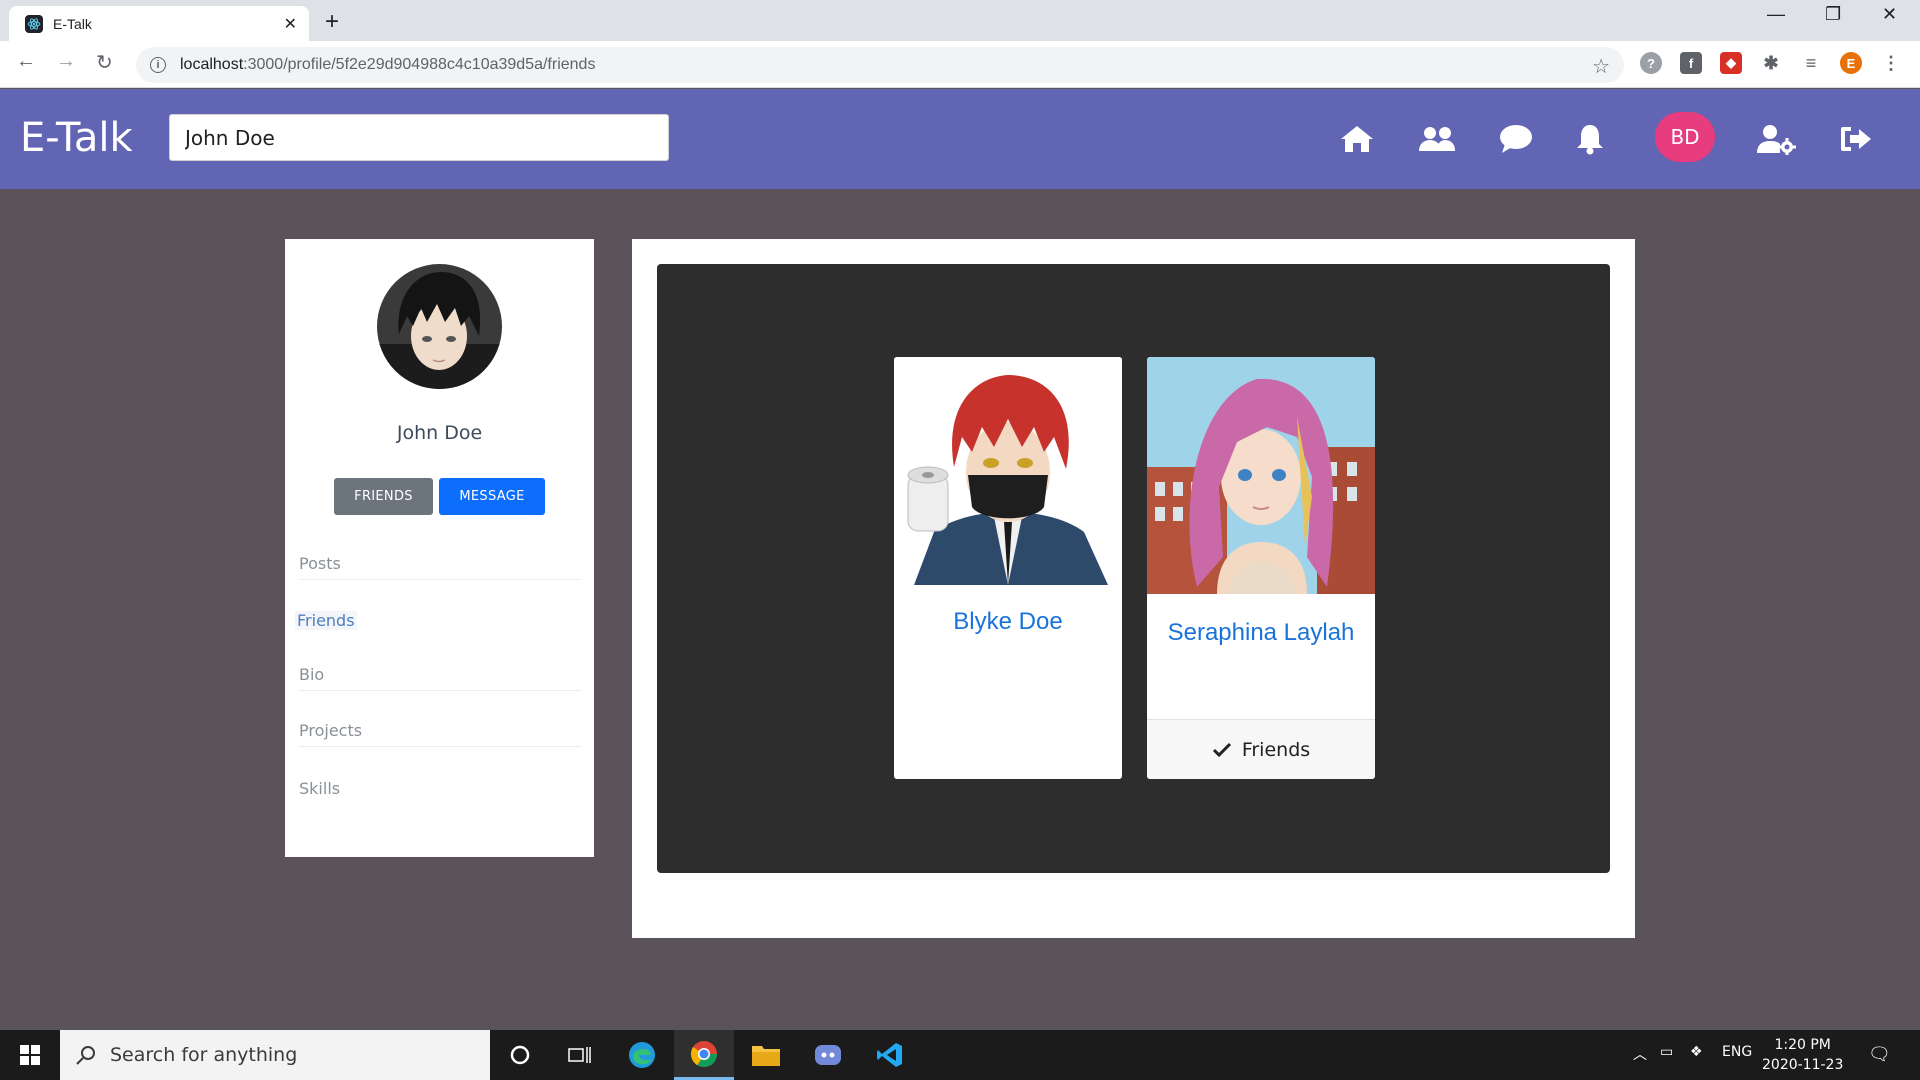 This screenshot has width=1920, height=1080. Describe the element at coordinates (1691, 63) in the screenshot. I see `extension-facebook-icon: f` at that location.